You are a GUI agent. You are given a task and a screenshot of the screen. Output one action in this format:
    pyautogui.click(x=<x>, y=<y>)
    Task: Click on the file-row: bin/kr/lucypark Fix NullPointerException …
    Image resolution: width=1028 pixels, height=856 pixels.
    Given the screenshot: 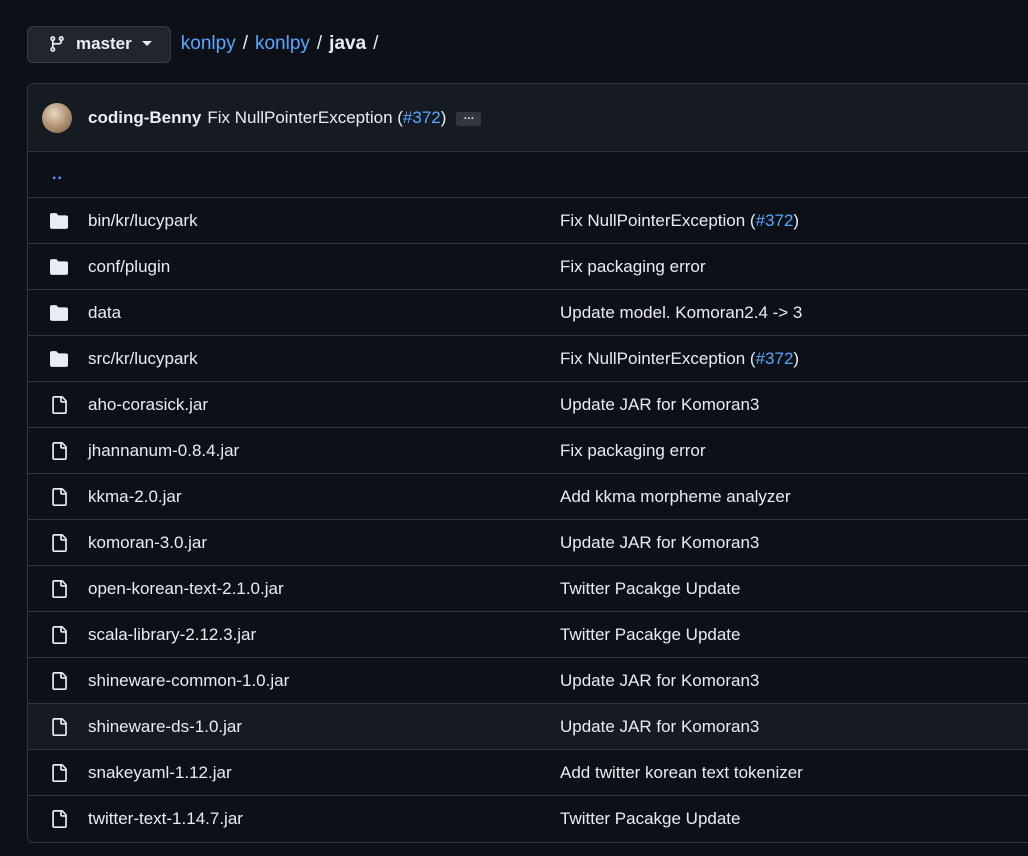 What is the action you would take?
    pyautogui.click(x=528, y=221)
    